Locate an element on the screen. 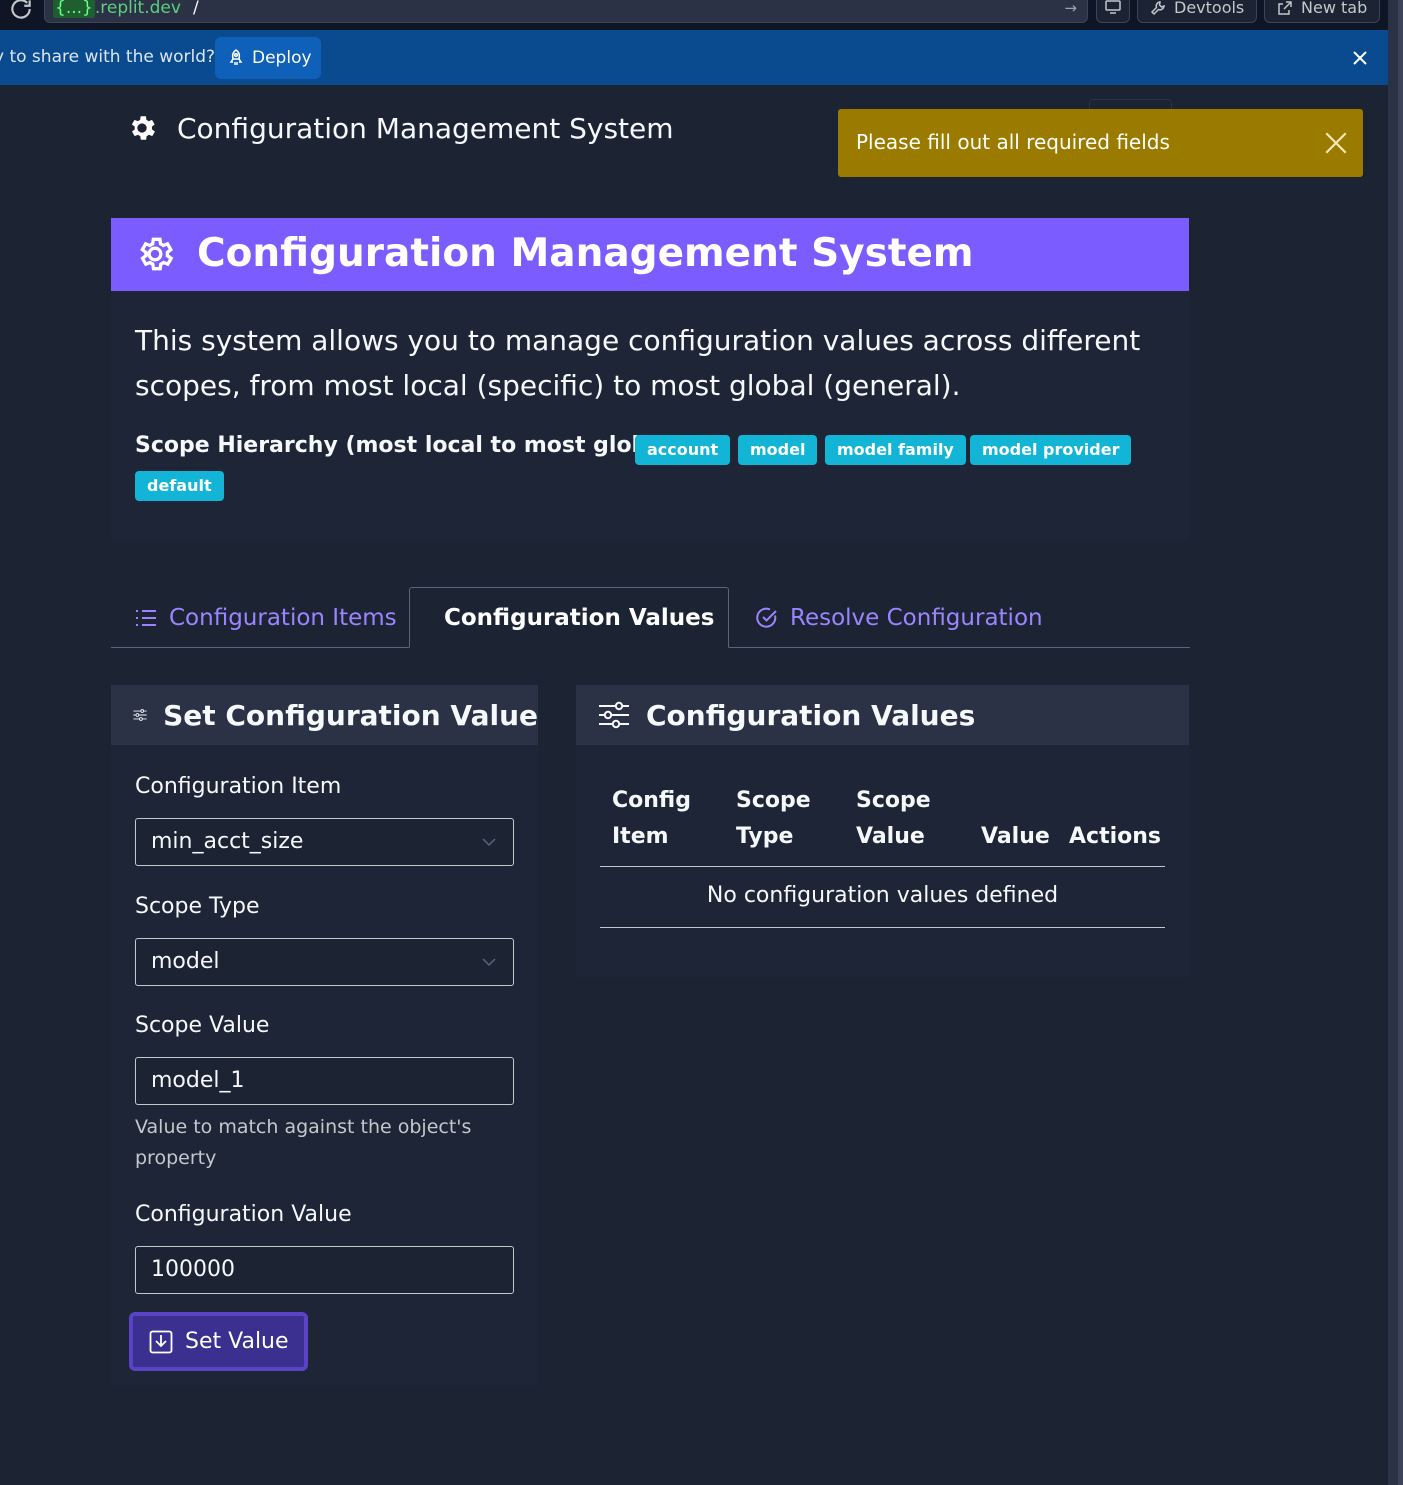 Image resolution: width=1403 pixels, height=1485 pixels. browser-toolbar: {...} .replit.dev / → Devtools New tab is located at coordinates (694, 15).